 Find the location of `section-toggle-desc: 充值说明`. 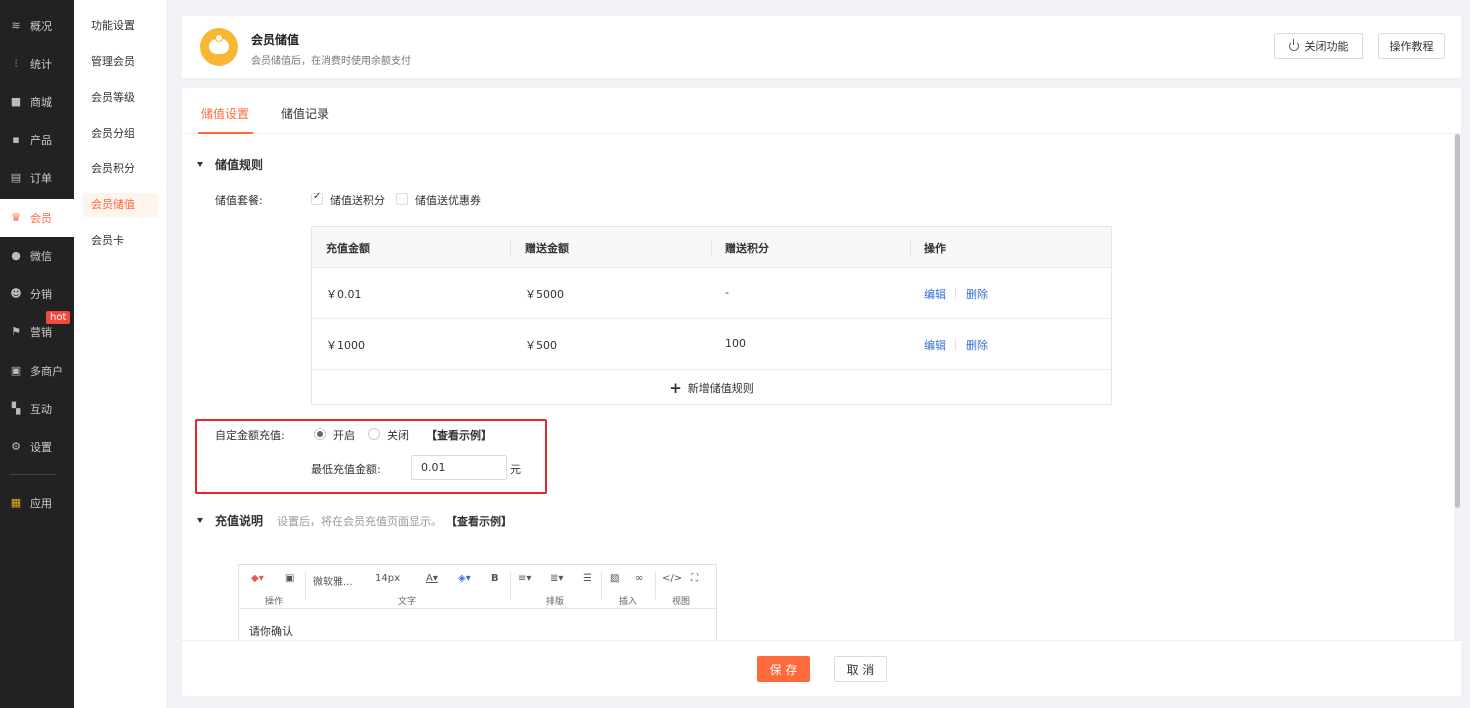

section-toggle-desc: 充值说明 is located at coordinates (230, 520).